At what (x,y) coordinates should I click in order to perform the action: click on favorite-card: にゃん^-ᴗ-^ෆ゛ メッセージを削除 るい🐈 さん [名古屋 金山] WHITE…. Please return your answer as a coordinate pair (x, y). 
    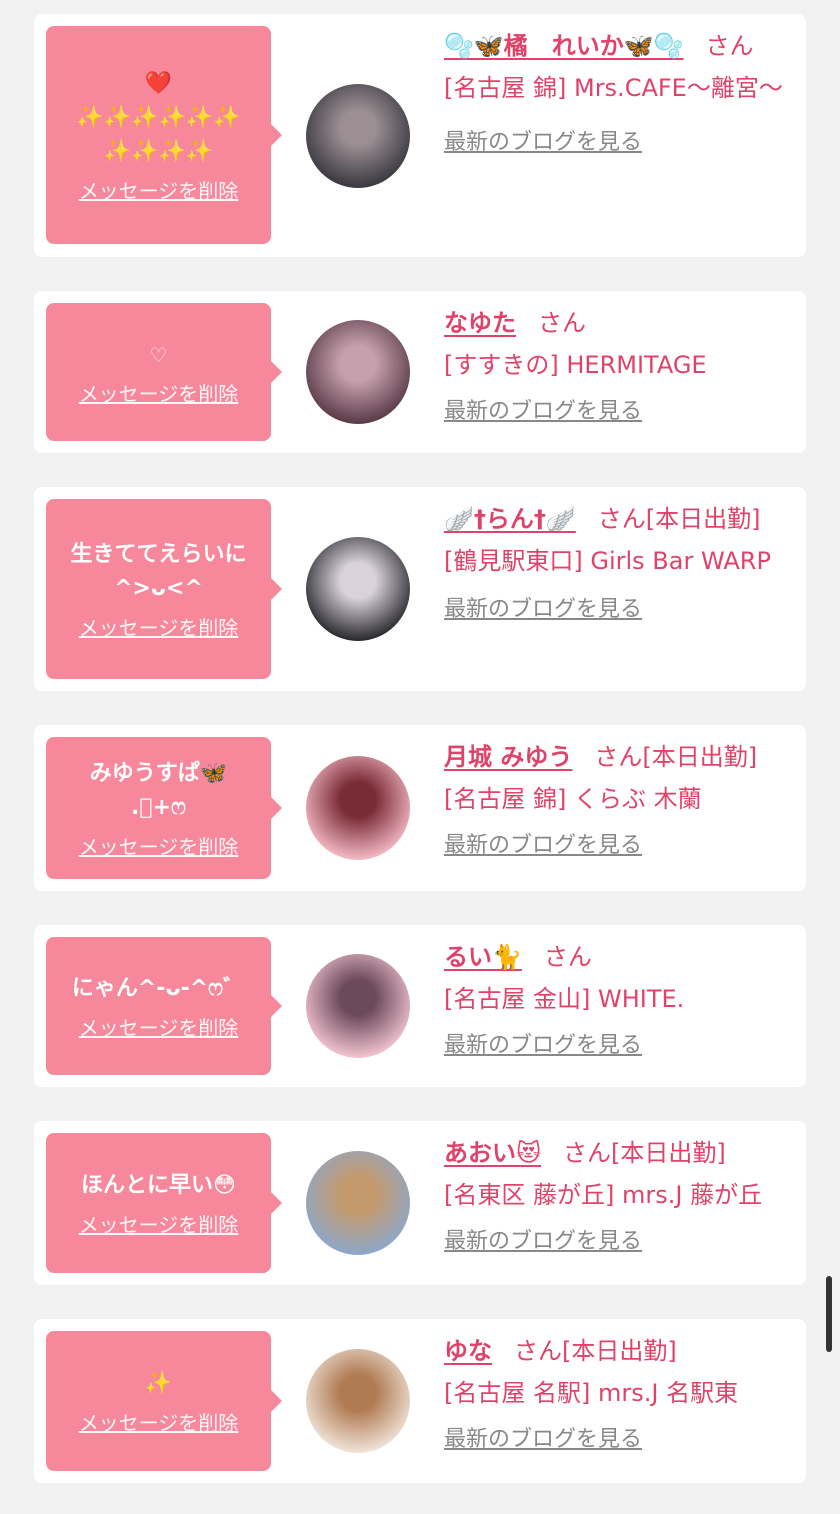
    Looking at the image, I should click on (420, 1006).